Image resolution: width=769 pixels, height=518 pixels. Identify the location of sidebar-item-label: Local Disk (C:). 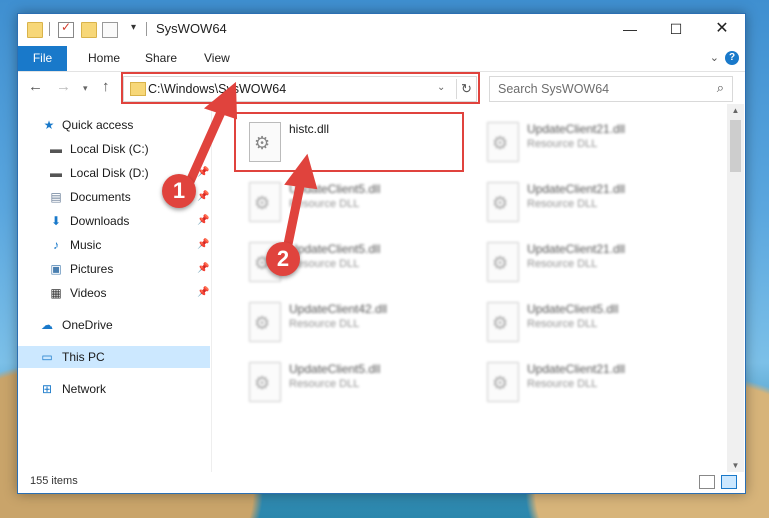
(109, 149).